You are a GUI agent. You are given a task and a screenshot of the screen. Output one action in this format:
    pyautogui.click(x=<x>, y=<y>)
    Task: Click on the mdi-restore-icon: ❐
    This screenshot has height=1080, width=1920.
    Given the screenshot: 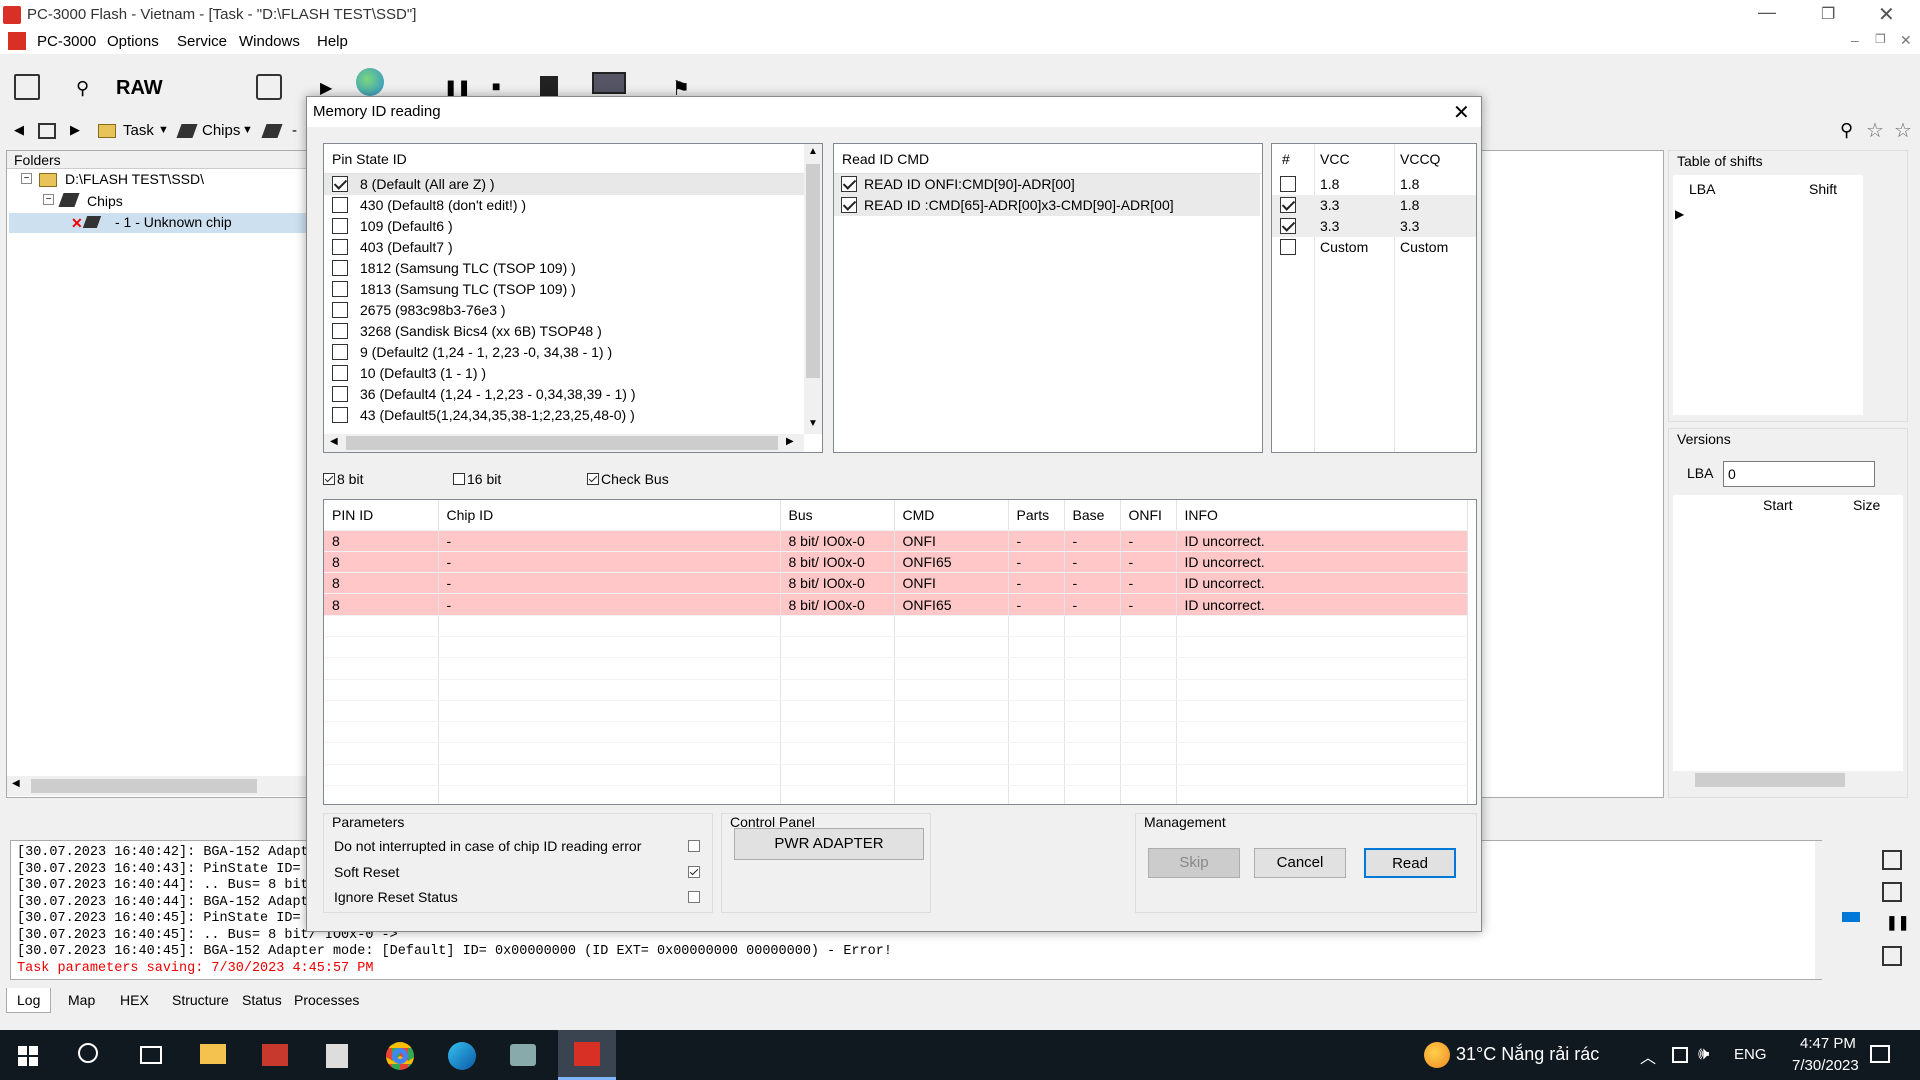 What is the action you would take?
    pyautogui.click(x=1880, y=39)
    